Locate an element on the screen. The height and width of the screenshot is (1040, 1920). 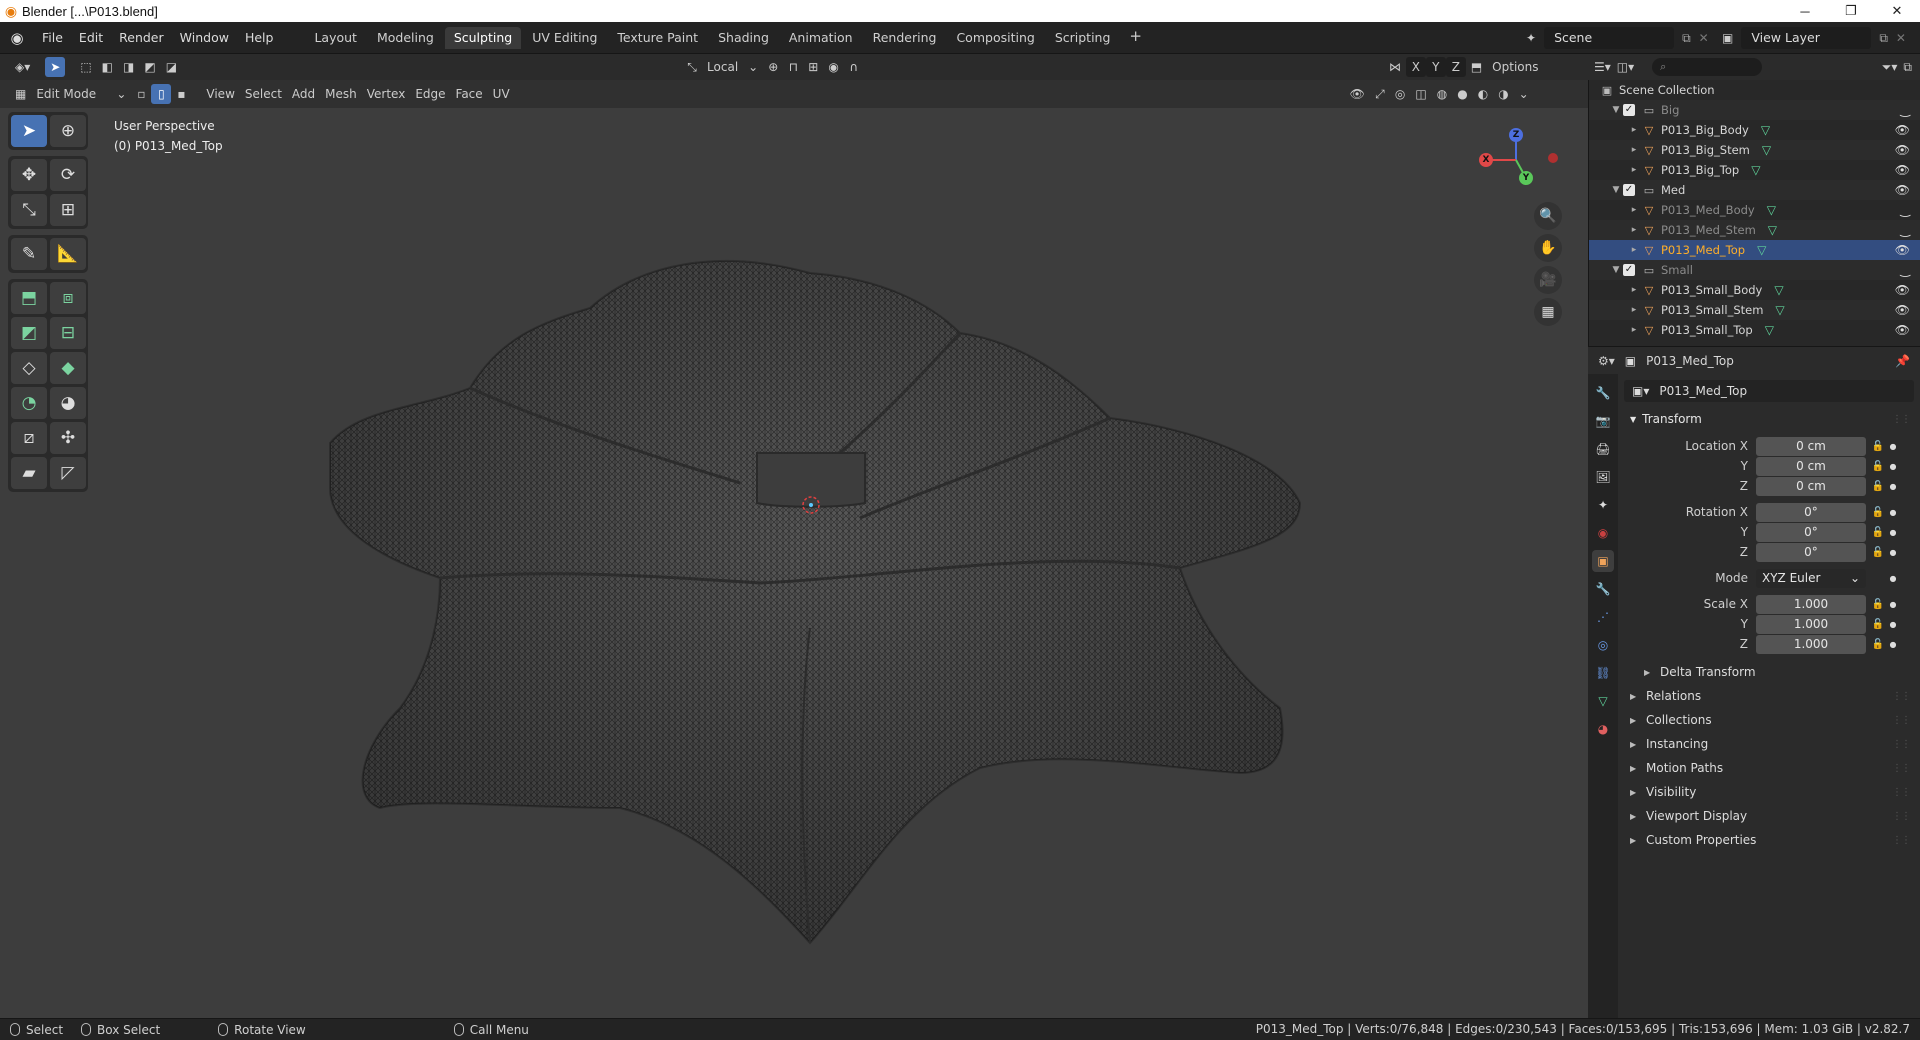
new-collection-icon: ⧉ is located at coordinates (1907, 67).